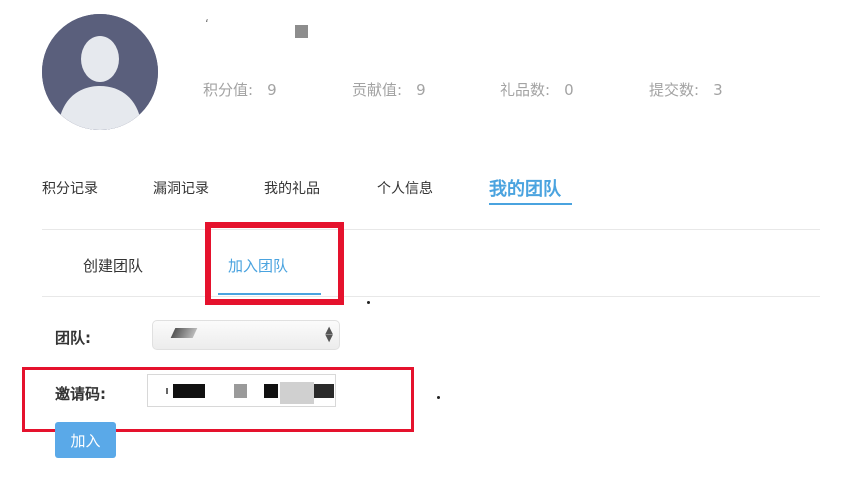 The image size is (843, 493). Describe the element at coordinates (181, 188) in the screenshot. I see `tab-vulnerability-records: 漏洞记录` at that location.